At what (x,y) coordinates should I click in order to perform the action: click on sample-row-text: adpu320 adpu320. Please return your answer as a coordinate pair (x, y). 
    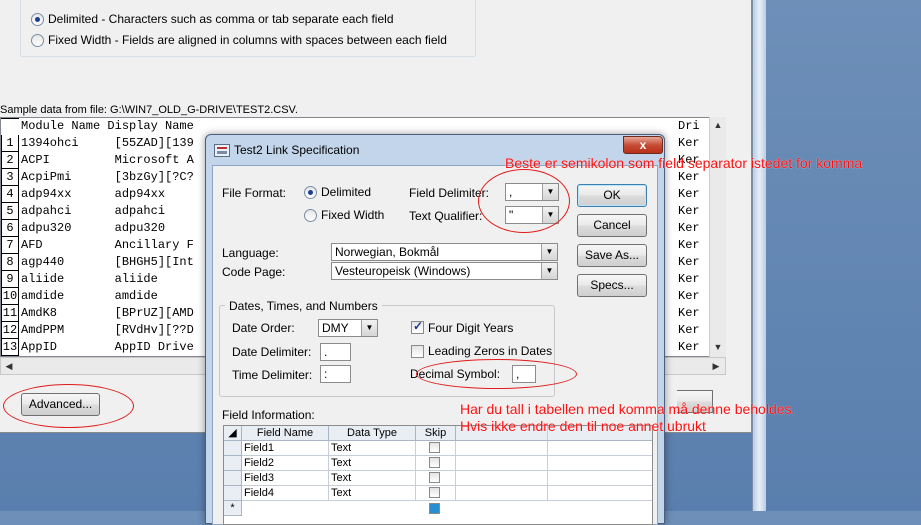
    Looking at the image, I should click on (93, 228).